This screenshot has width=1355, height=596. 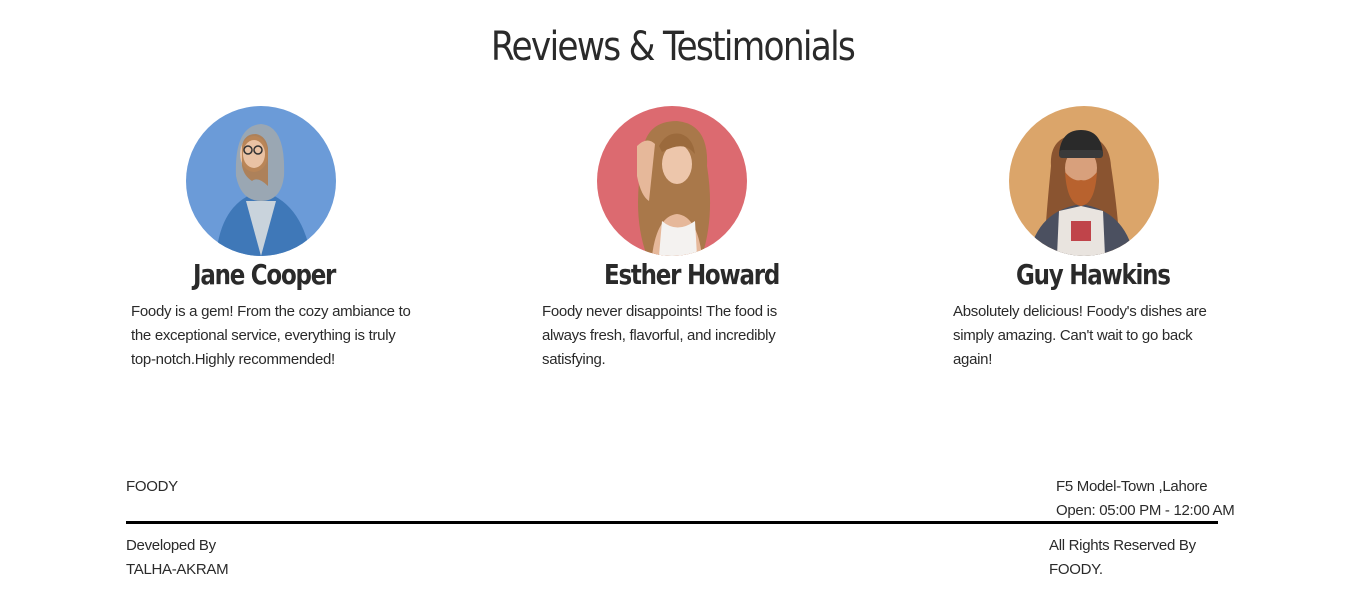 I want to click on section-title: Reviews & Testimonials, so click(x=673, y=47).